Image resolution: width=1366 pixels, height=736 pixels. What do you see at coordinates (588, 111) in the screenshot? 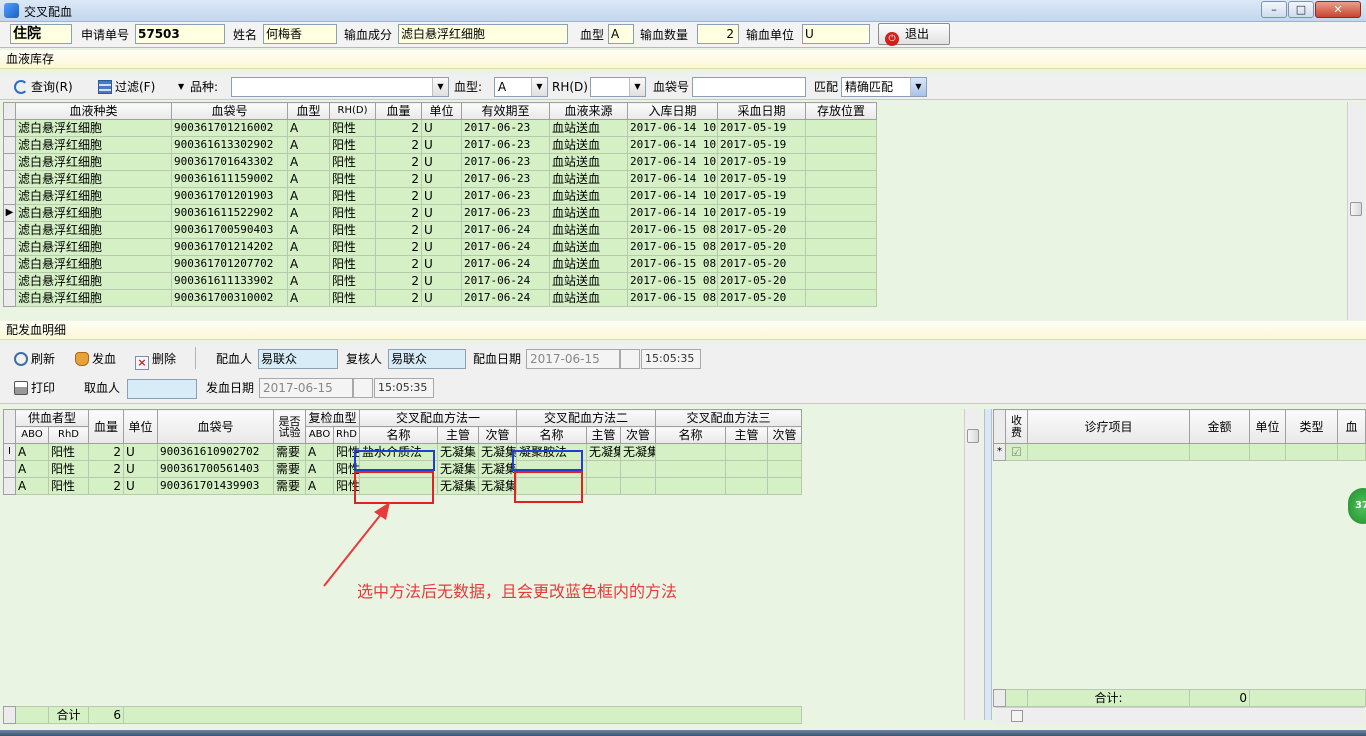
I see `column-header: 血液来源` at bounding box center [588, 111].